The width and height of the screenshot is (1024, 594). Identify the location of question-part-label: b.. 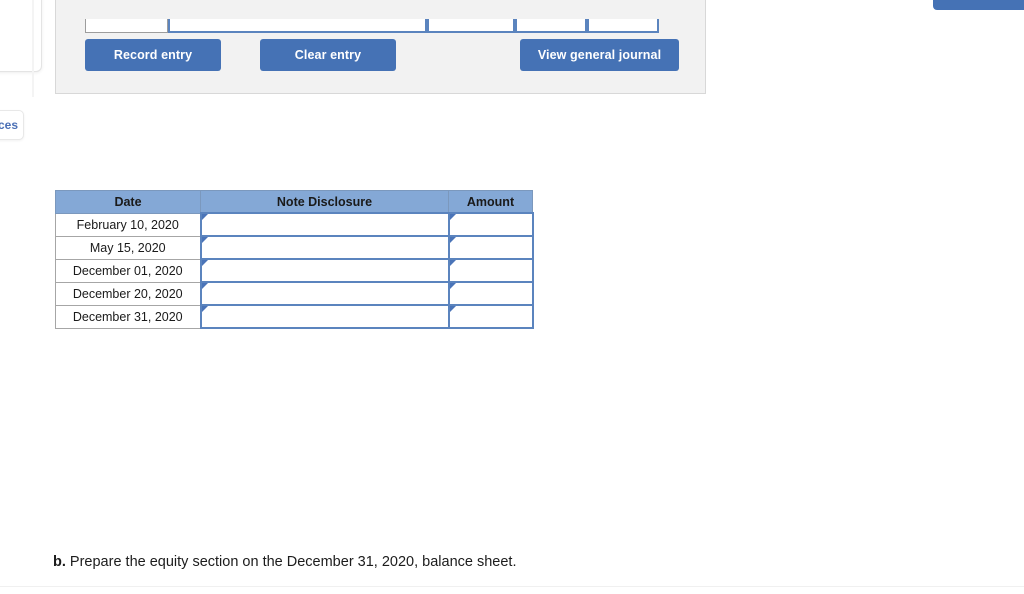
(59, 562).